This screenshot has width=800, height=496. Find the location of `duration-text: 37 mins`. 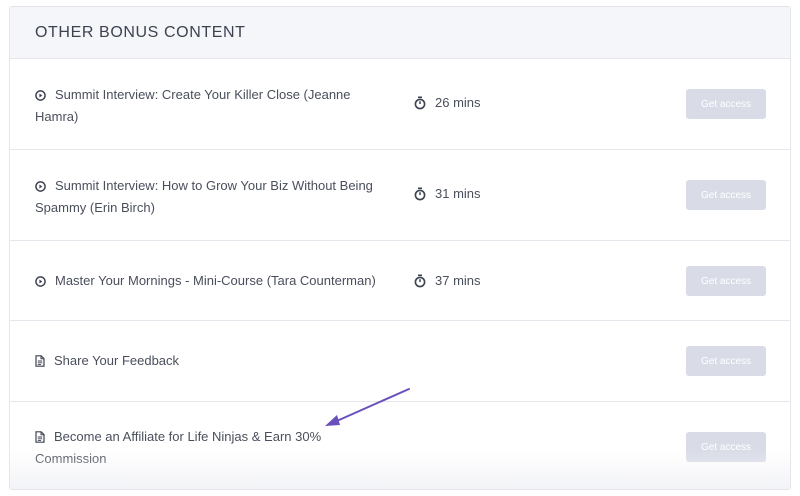

duration-text: 37 mins is located at coordinates (458, 280).